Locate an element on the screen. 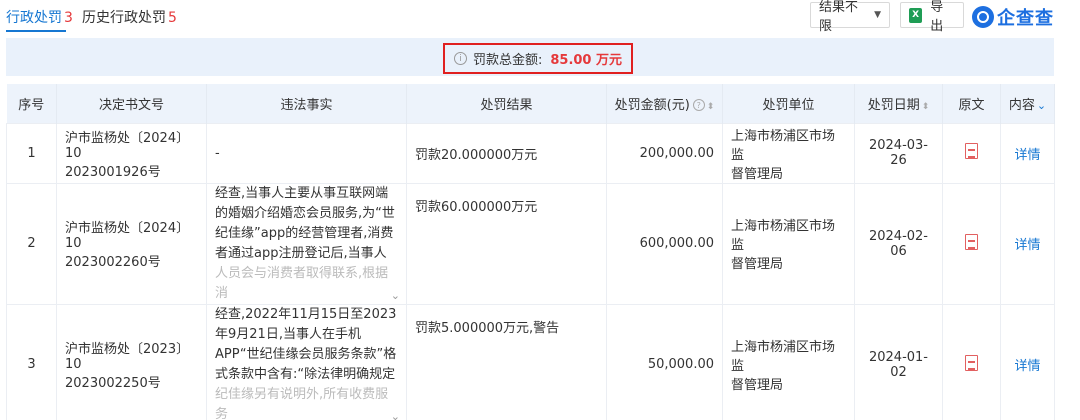  row-amount: 600,000.00 is located at coordinates (664, 243).